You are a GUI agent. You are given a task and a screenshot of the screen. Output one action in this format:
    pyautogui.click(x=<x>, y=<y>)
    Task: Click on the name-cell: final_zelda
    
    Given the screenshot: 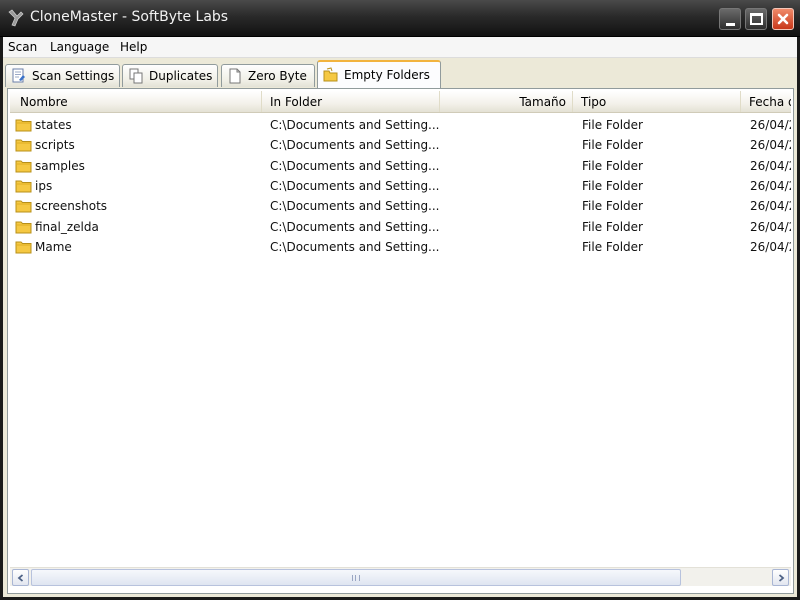 What is the action you would take?
    pyautogui.click(x=57, y=227)
    